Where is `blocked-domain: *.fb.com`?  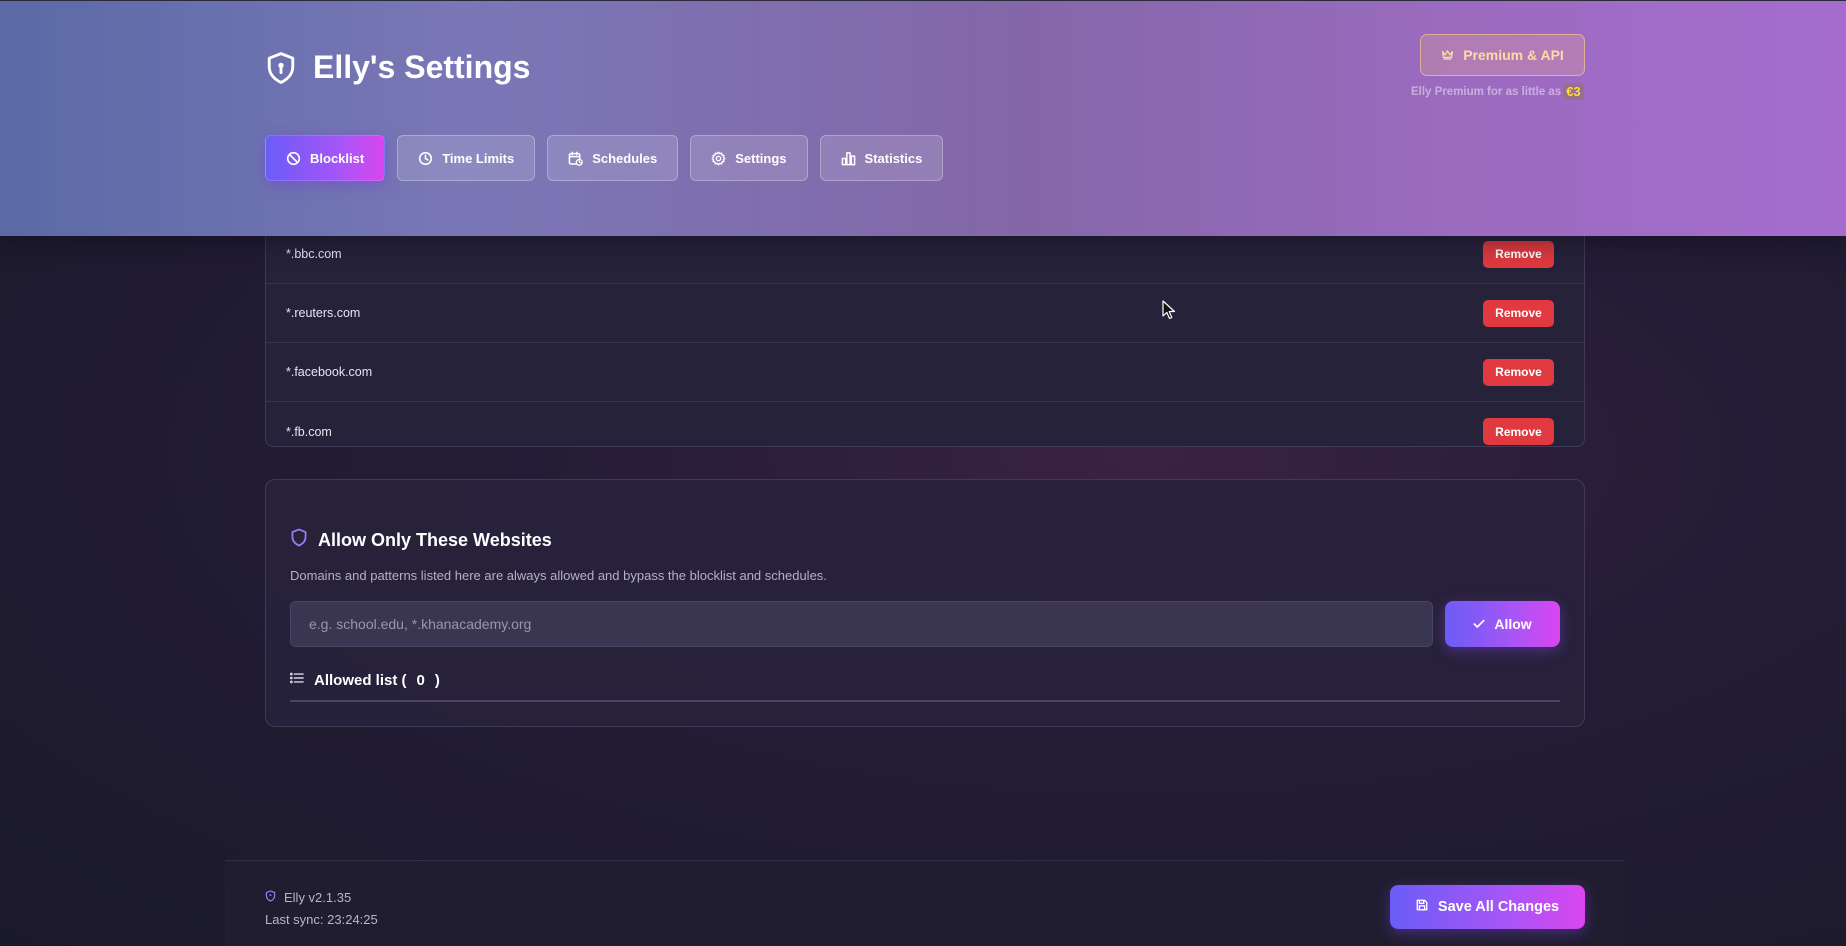
blocked-domain: *.fb.com is located at coordinates (309, 431).